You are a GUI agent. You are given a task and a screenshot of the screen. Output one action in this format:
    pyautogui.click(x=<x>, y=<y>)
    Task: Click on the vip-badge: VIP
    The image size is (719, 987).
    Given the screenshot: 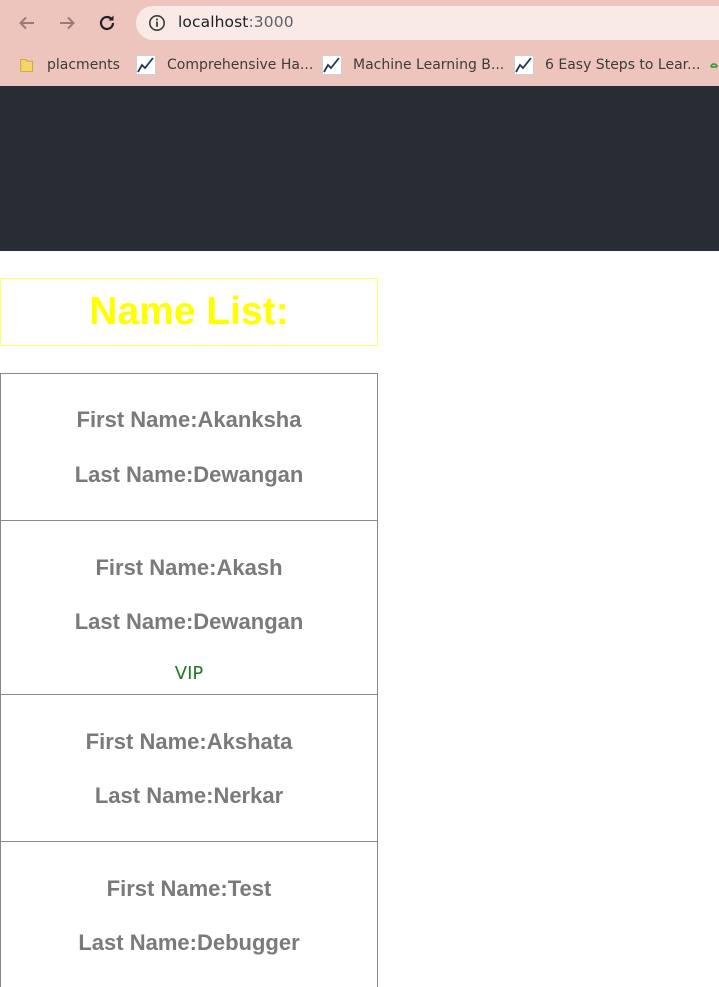 What is the action you would take?
    pyautogui.click(x=189, y=673)
    